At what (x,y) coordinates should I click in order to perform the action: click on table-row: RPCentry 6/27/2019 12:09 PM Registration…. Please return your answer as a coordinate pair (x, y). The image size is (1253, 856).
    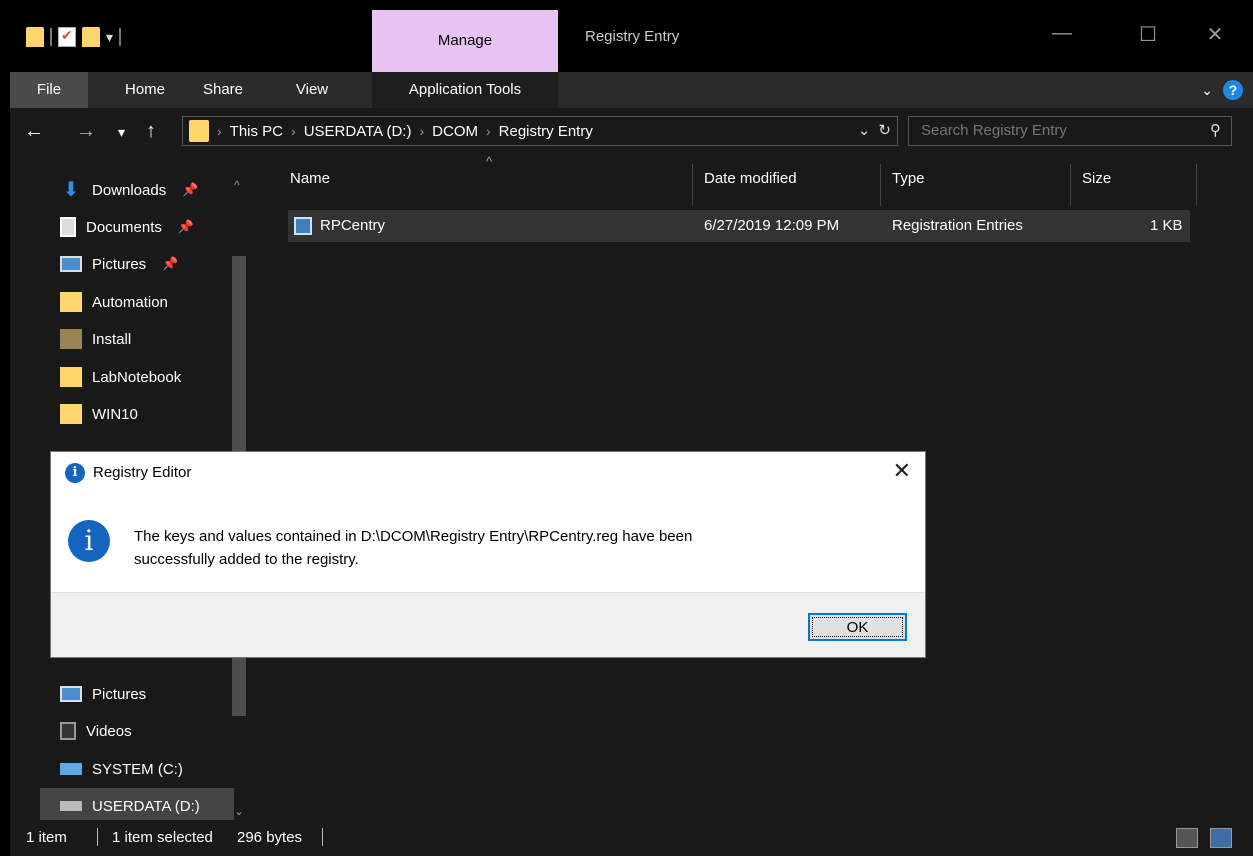
    Looking at the image, I should click on (739, 226).